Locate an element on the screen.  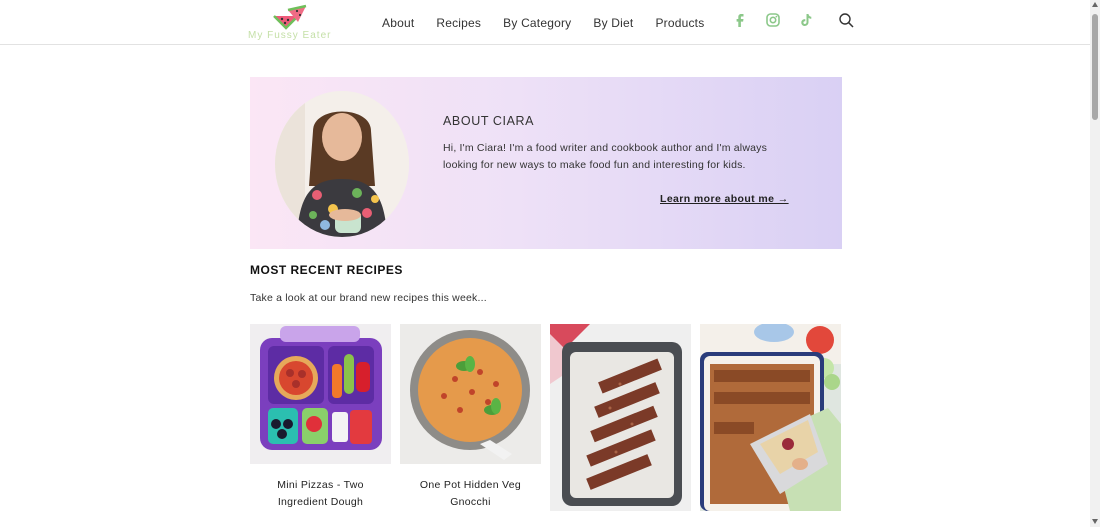
instagram-icon is located at coordinates (773, 20).